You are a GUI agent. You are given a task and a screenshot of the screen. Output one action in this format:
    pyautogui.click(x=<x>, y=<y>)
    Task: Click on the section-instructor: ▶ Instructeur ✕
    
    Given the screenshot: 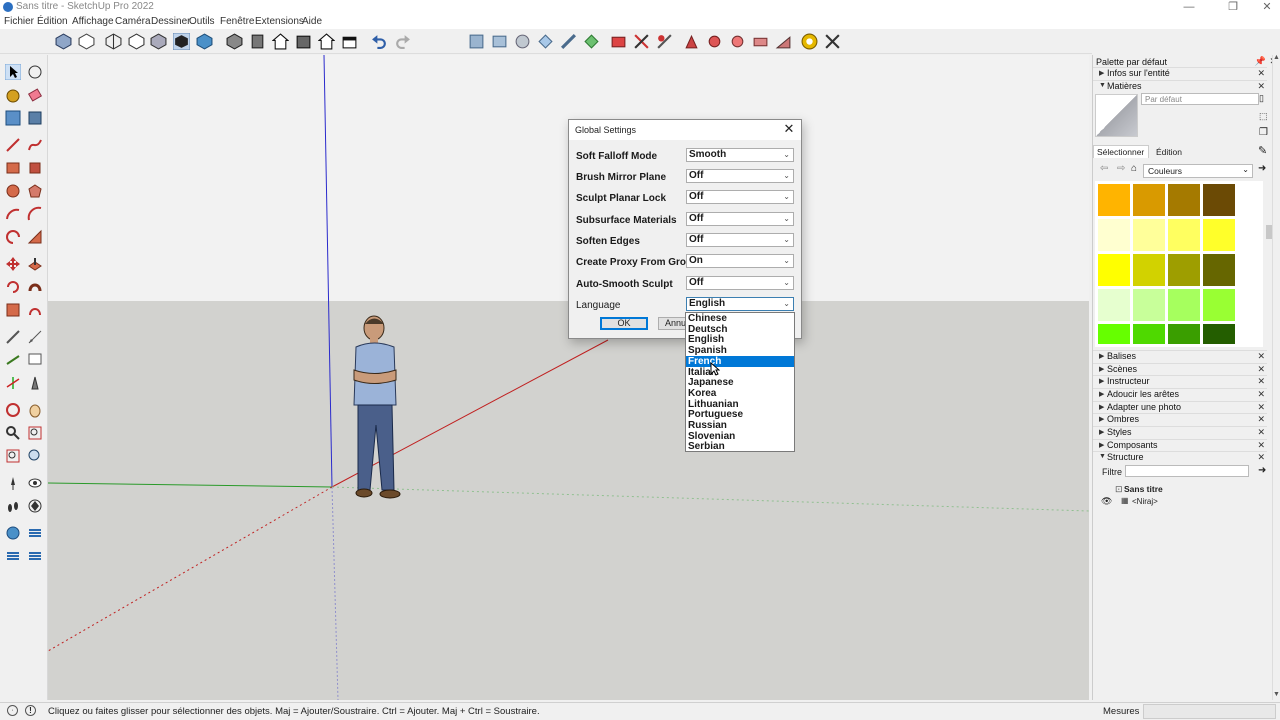 What is the action you would take?
    pyautogui.click(x=1180, y=381)
    